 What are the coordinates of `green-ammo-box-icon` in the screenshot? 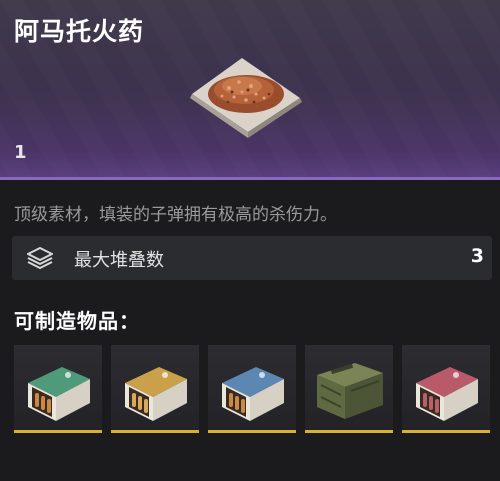 It's located at (59, 394).